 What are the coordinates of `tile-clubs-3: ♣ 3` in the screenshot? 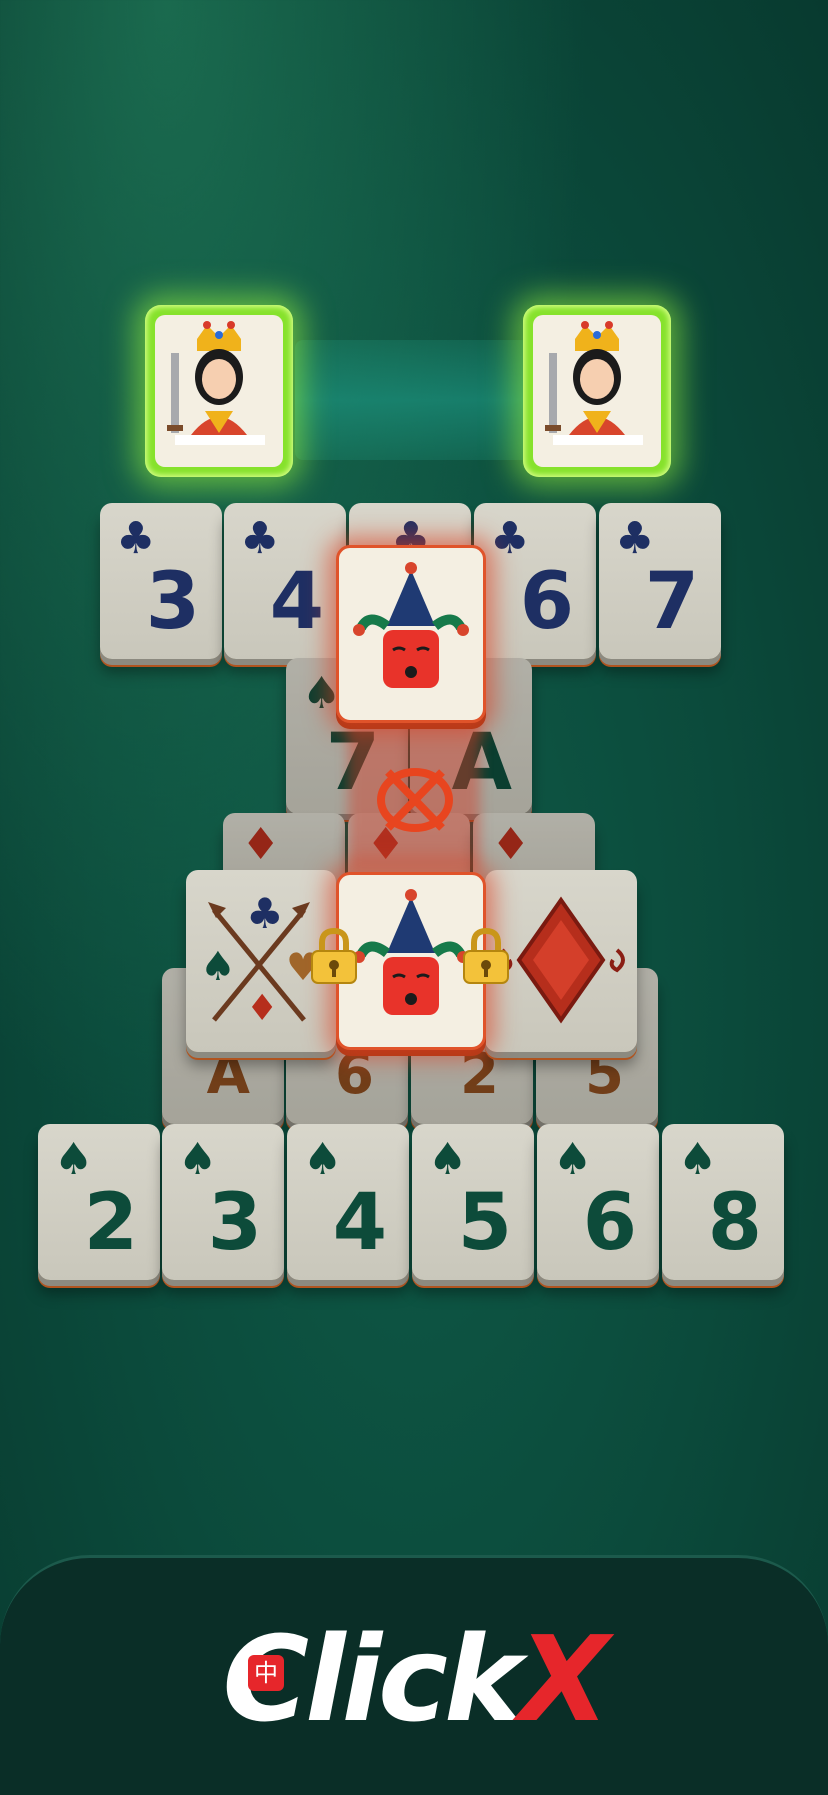 It's located at (161, 581).